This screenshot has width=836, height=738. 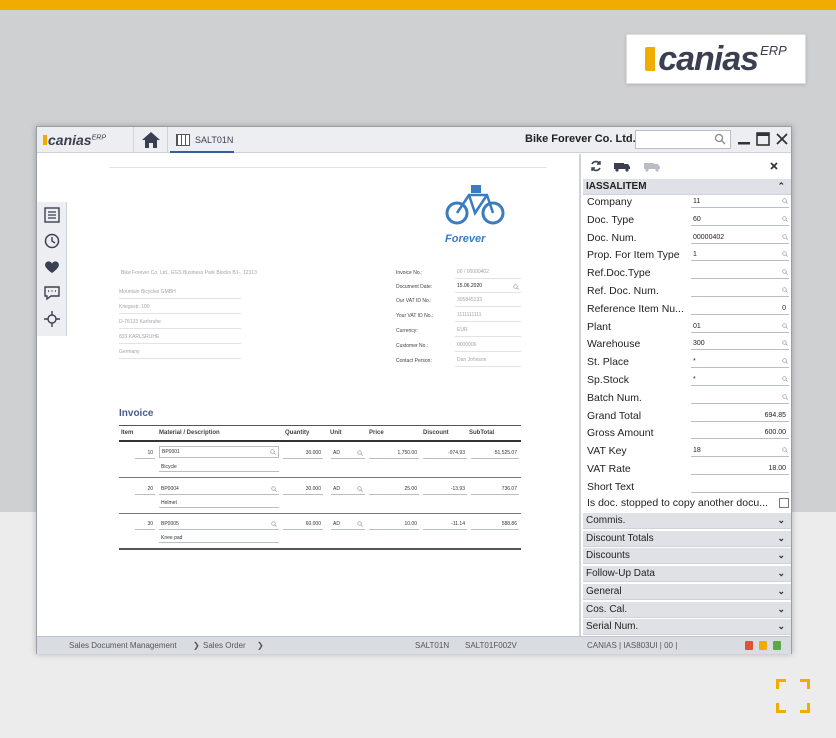 I want to click on material-input: BP0001, so click(x=219, y=452).